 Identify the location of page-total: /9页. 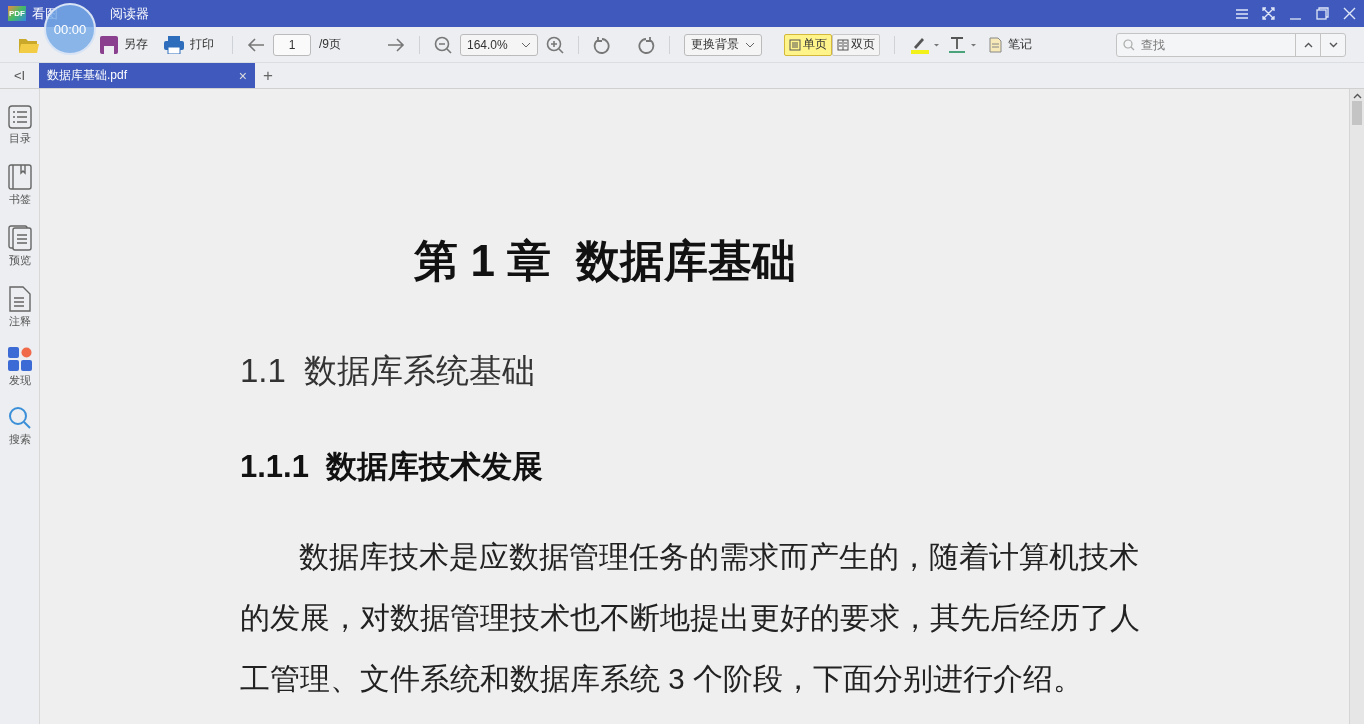
(330, 44).